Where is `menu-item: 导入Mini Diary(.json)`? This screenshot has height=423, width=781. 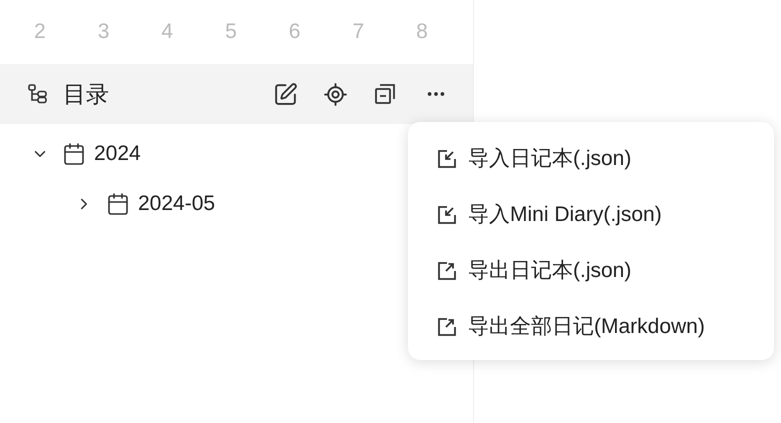 menu-item: 导入Mini Diary(.json) is located at coordinates (591, 215).